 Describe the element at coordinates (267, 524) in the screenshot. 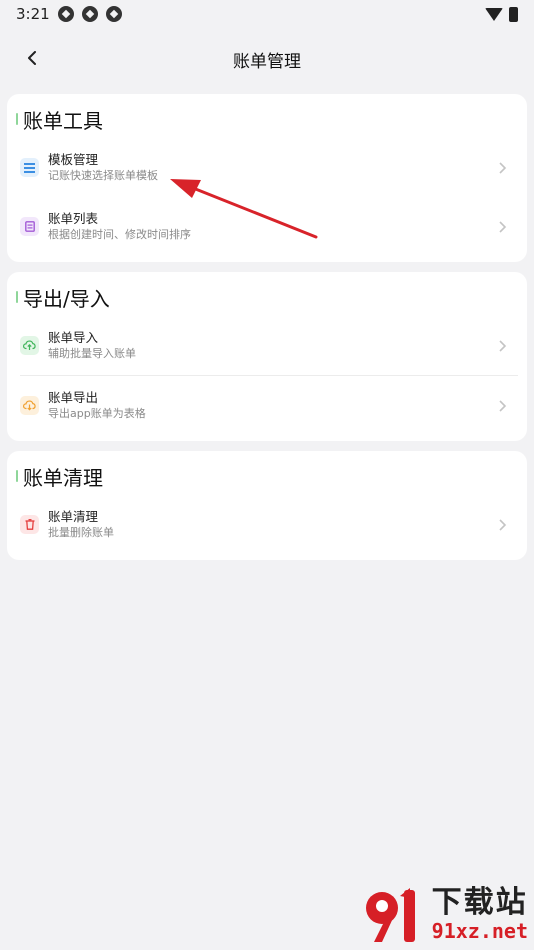

I see `menu-item-bill-cleanup: 账单清理 批量删除账单` at that location.